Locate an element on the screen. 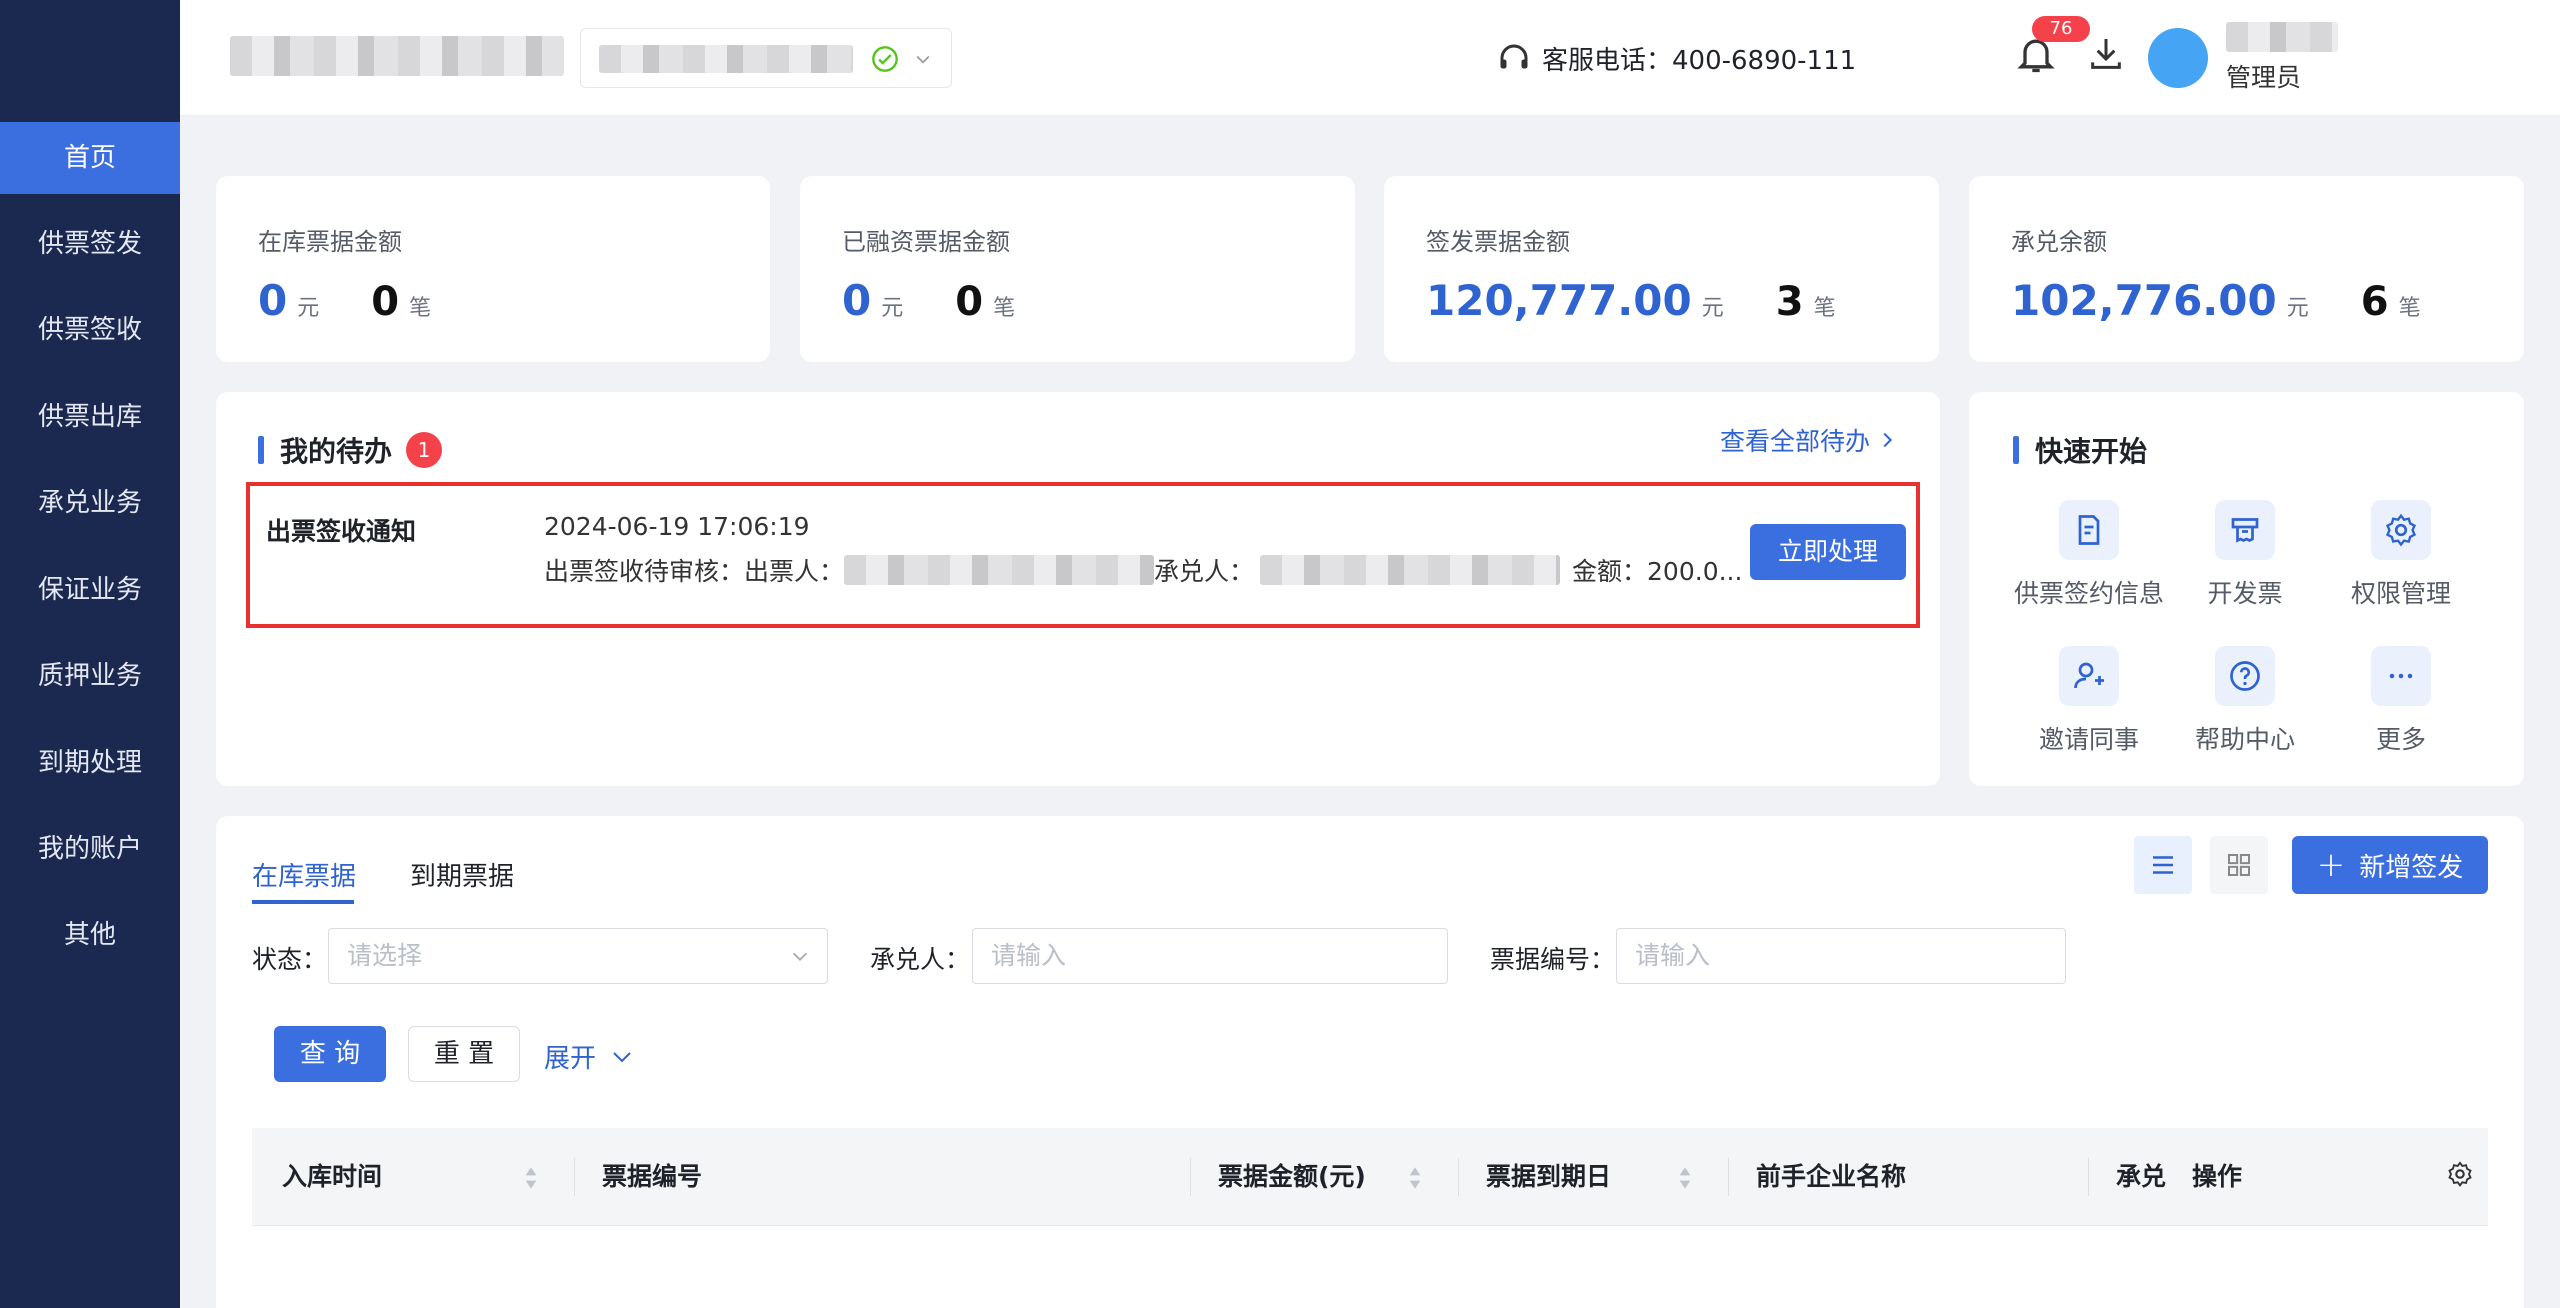  service-phone-text: 客服电话：400-6890-111 is located at coordinates (1699, 58).